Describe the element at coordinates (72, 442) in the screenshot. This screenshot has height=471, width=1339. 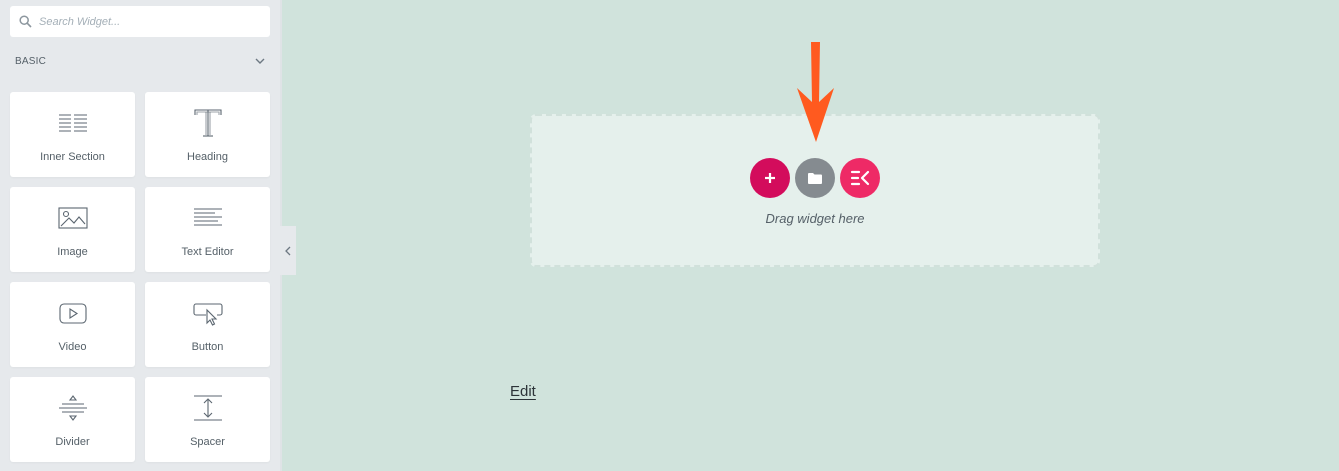
I see `widget-label: Divider` at that location.